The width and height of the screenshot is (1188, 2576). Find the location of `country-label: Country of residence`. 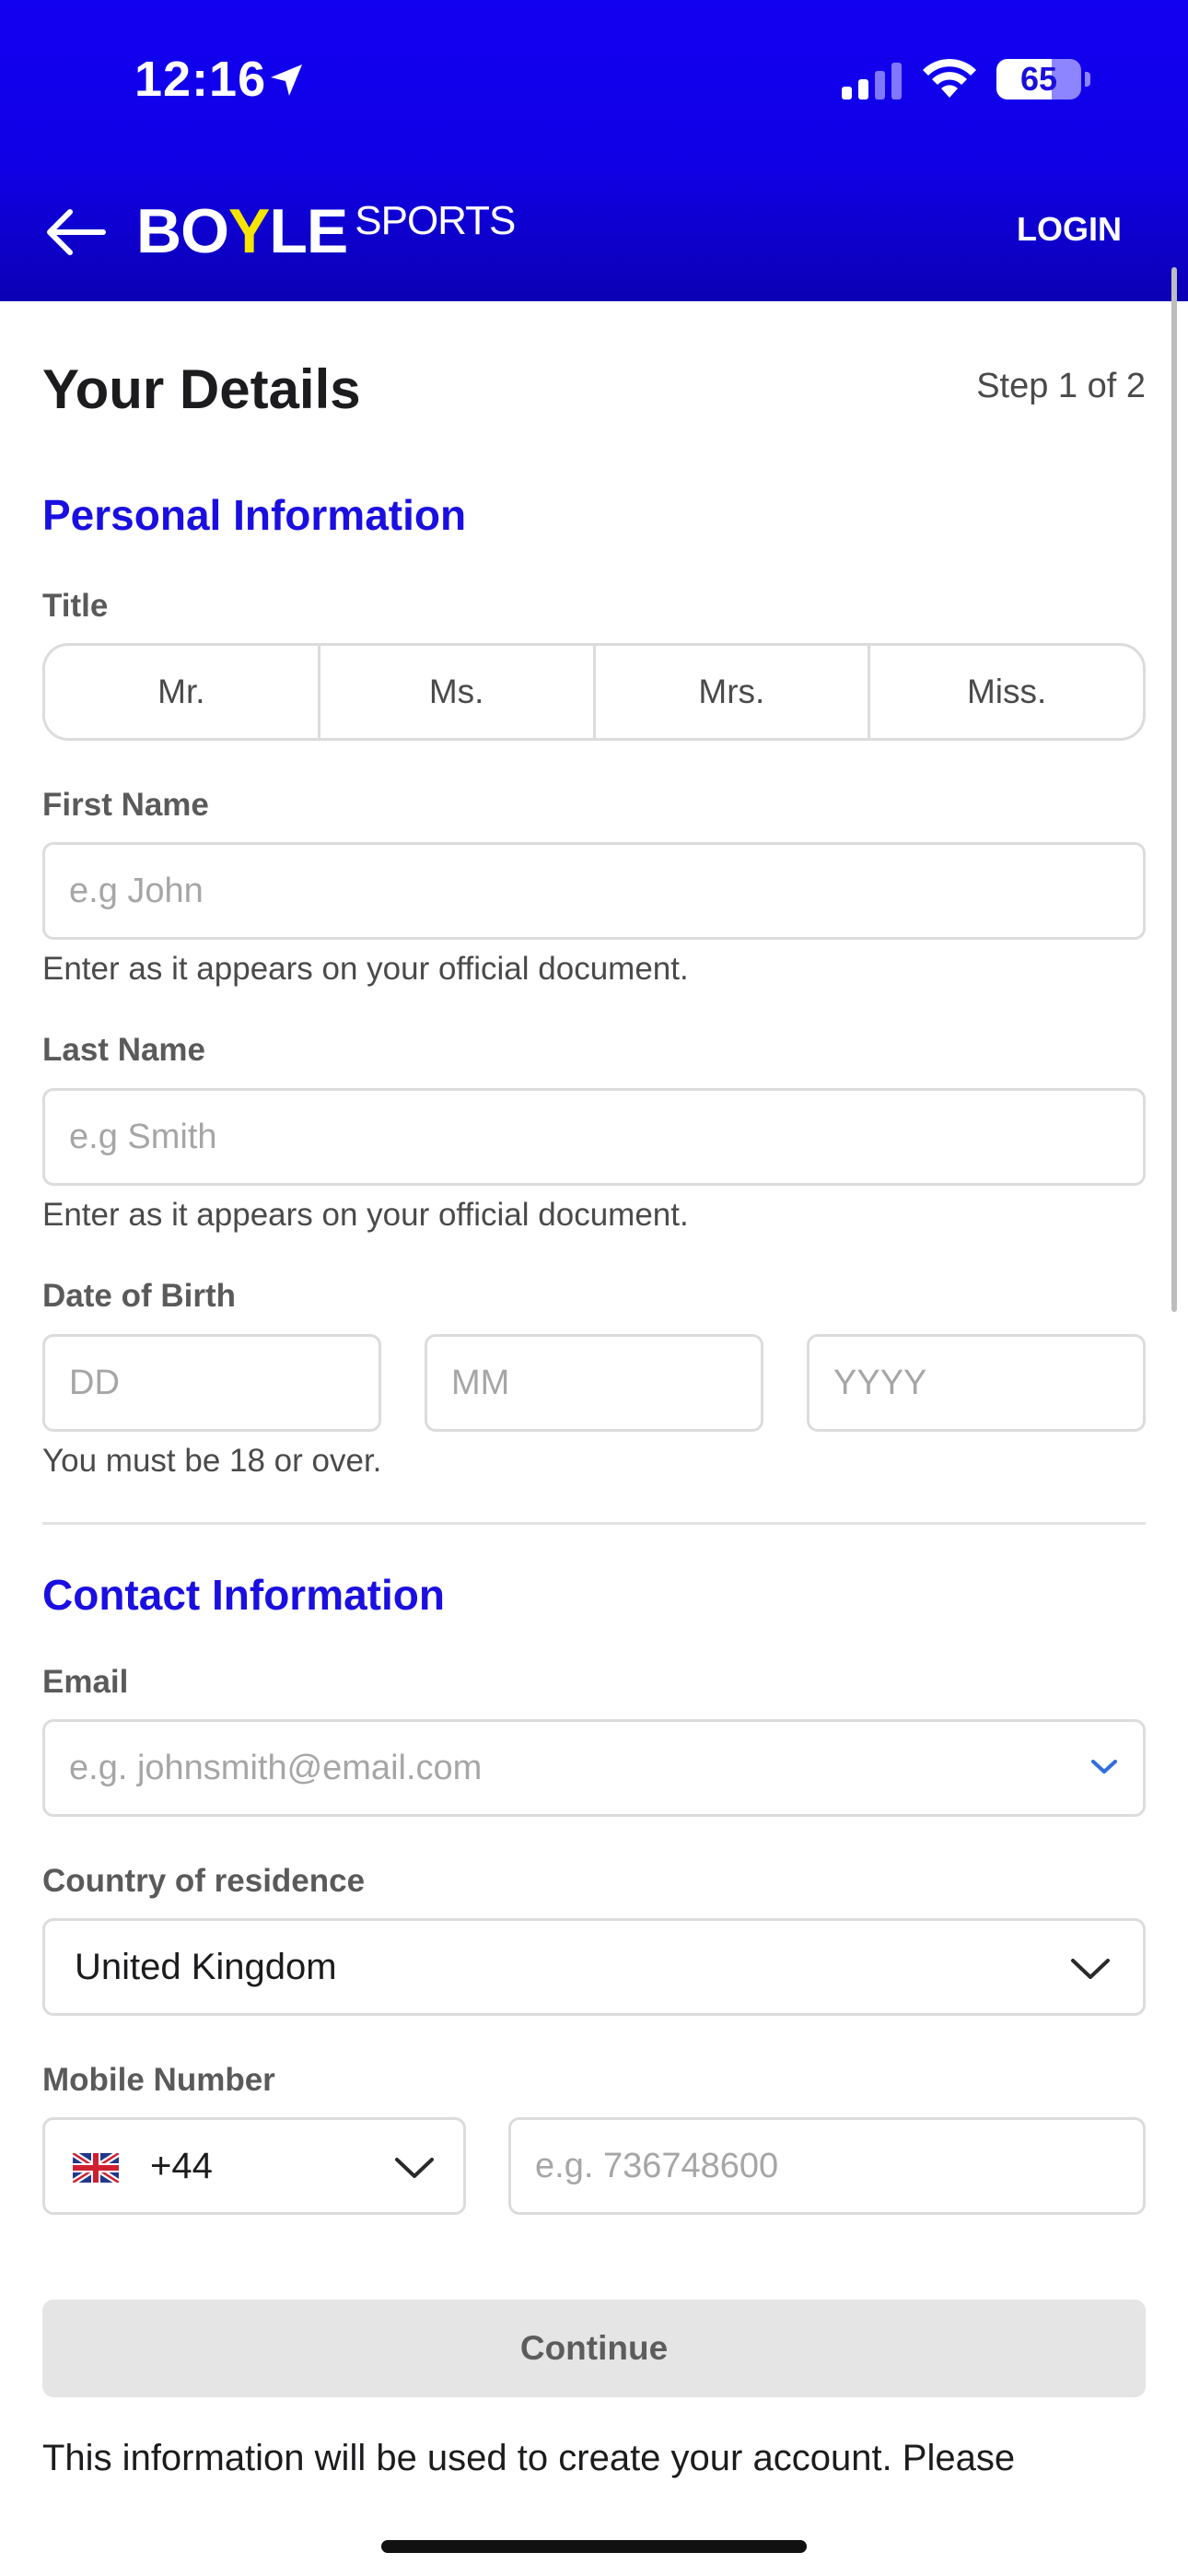

country-label: Country of residence is located at coordinates (204, 1881).